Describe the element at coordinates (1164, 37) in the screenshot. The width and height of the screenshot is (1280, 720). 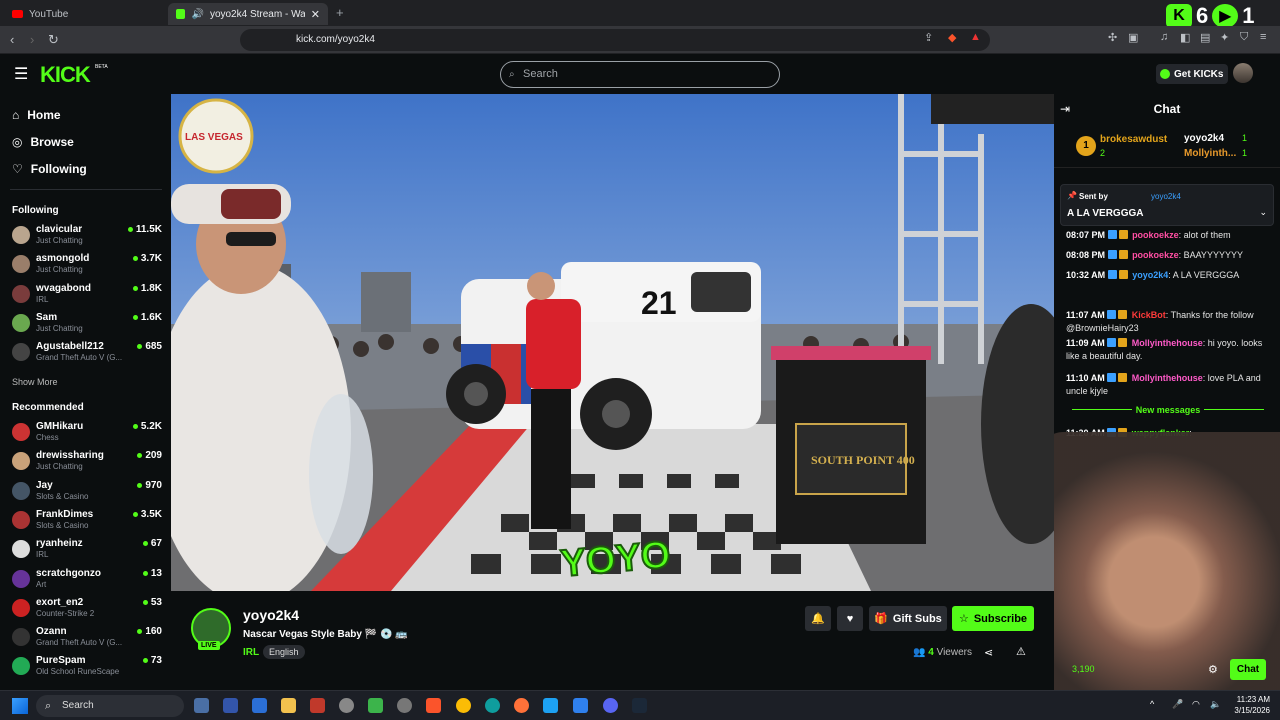
I see `media-icon: ♫` at that location.